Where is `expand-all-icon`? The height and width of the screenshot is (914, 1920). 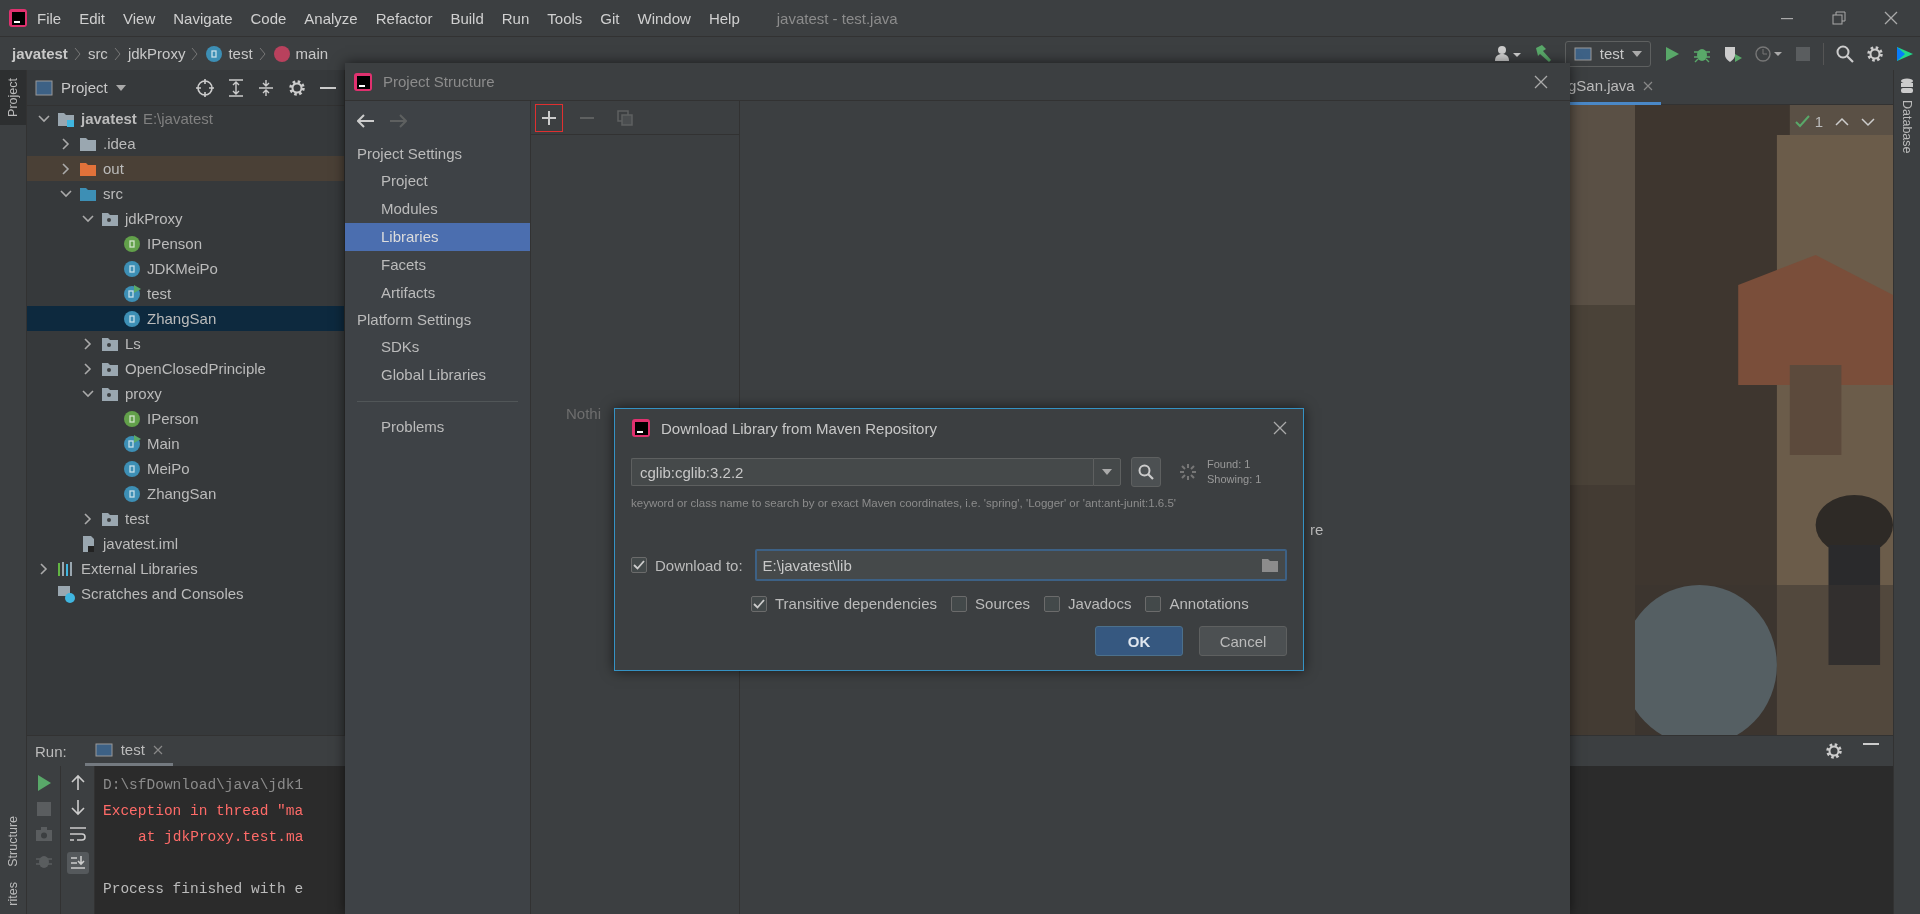
expand-all-icon is located at coordinates (236, 87).